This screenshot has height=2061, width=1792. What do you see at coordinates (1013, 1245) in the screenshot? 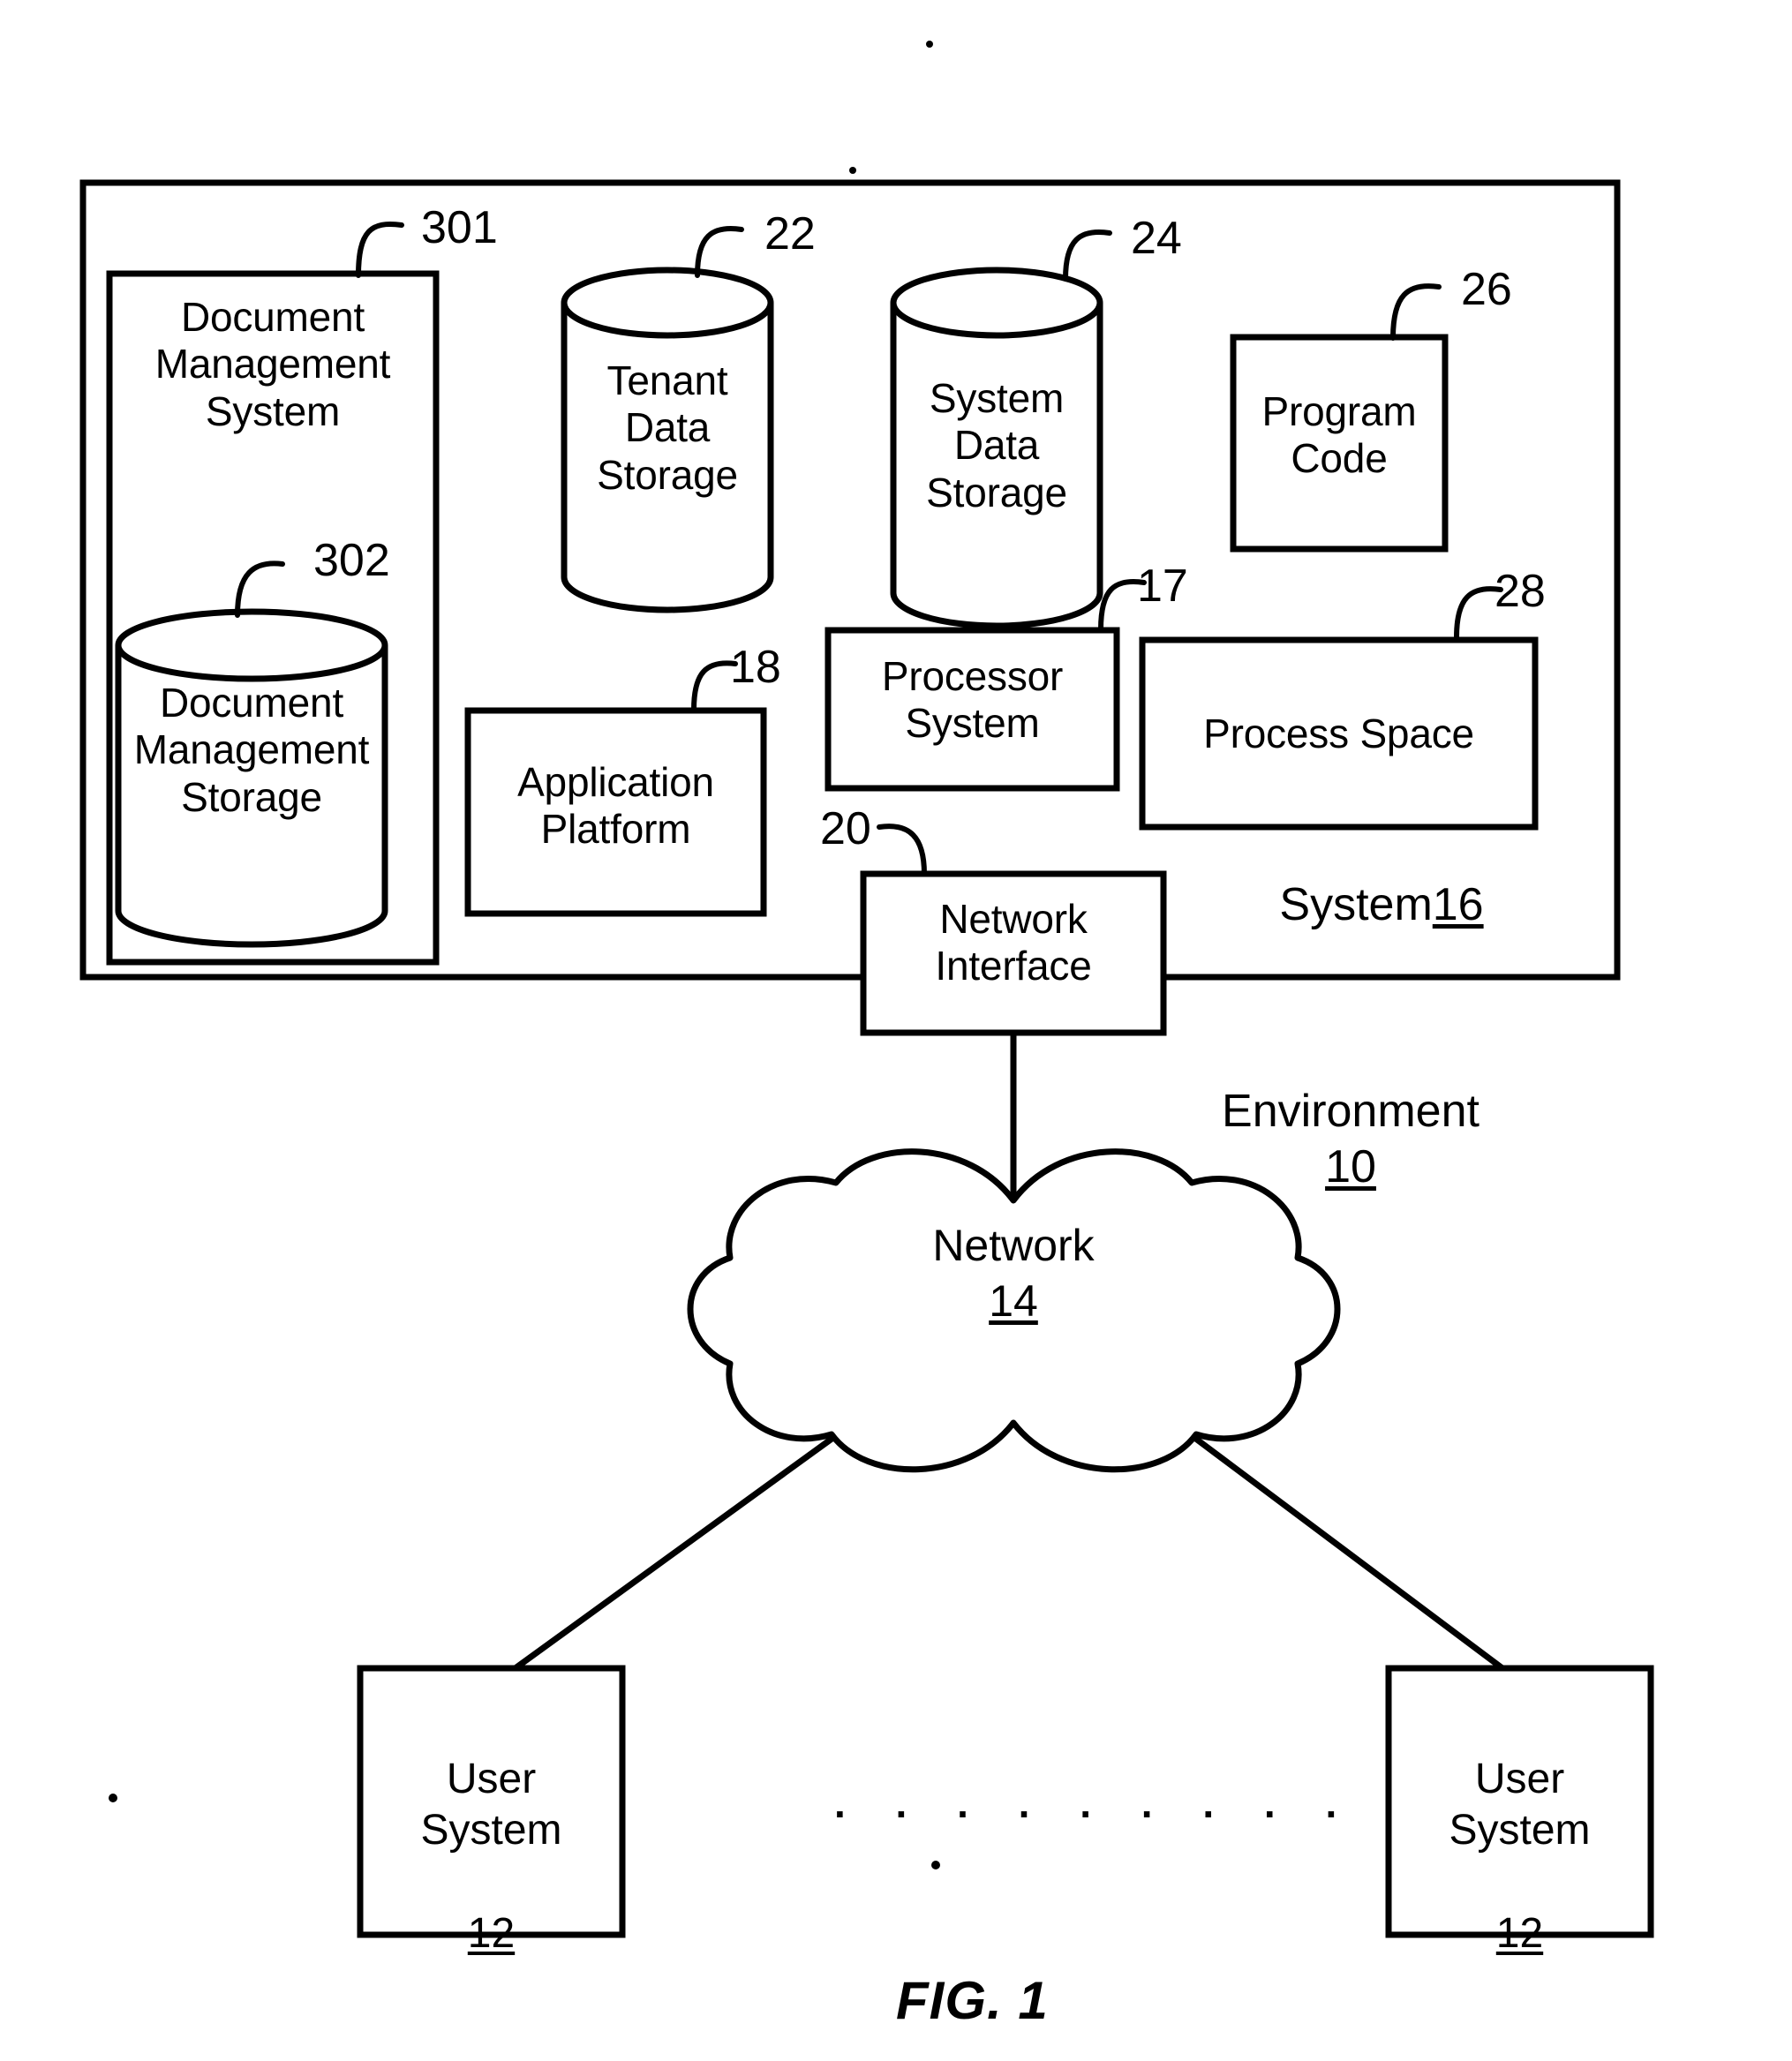
I see `network-label-text: Network` at bounding box center [1013, 1245].